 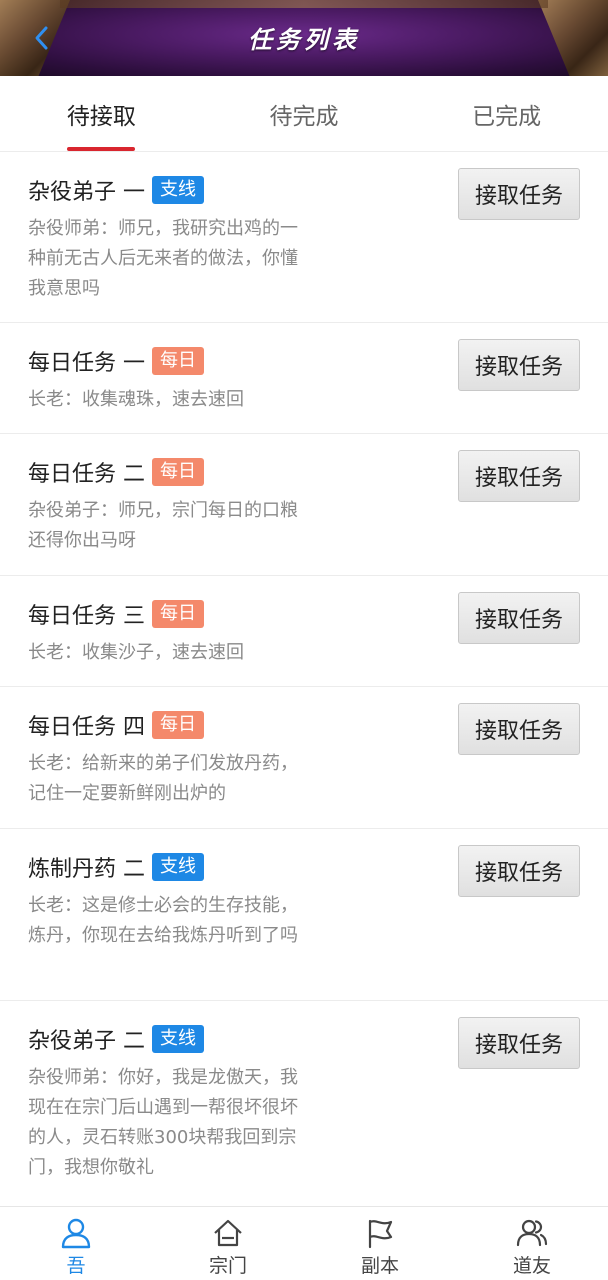 What do you see at coordinates (163, 778) in the screenshot?
I see `task-description: 长老：给新来的弟子们发放丹药，记住一定要新鲜刚出炉的` at bounding box center [163, 778].